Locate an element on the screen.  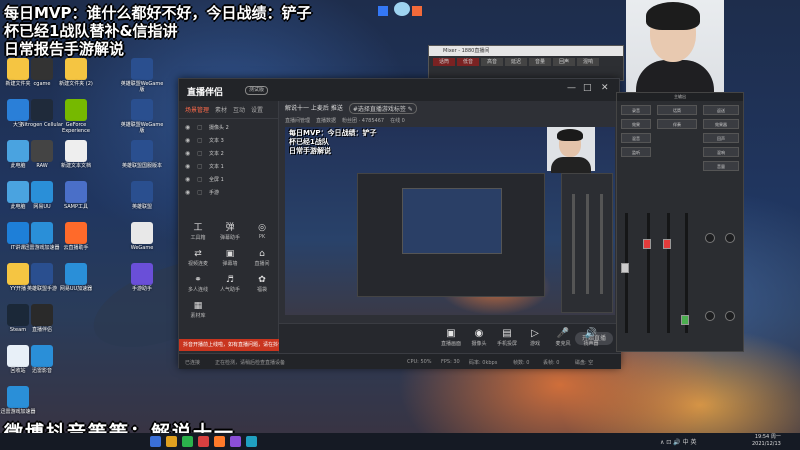
tool-button: ⌂ 直播间 is located at coordinates (262, 258).